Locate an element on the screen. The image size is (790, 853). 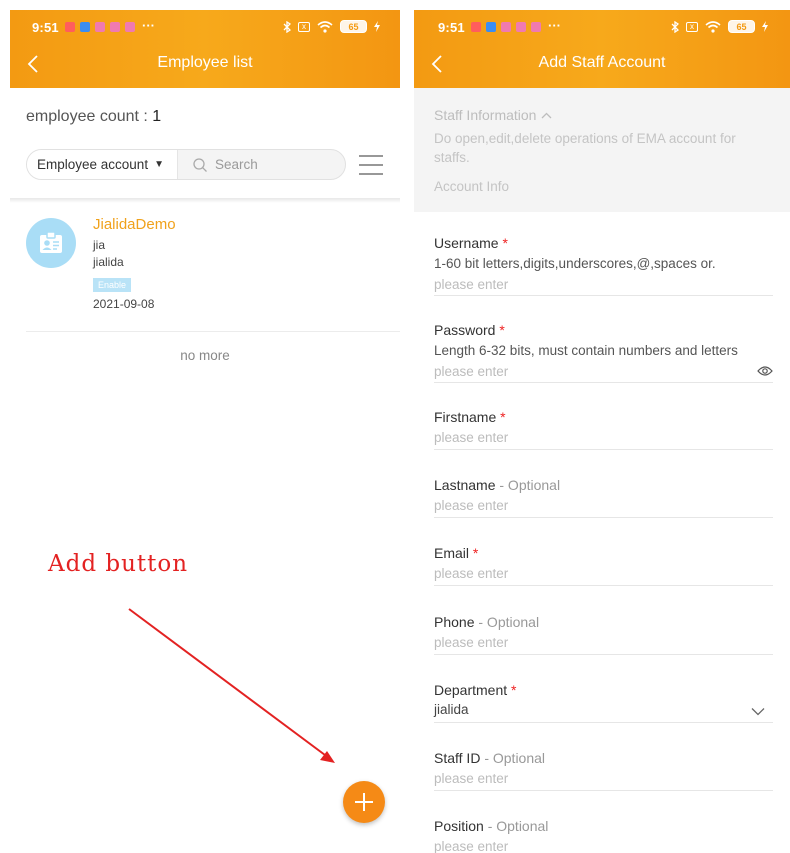
account-info-heading: Account Info is located at coordinates (472, 186).